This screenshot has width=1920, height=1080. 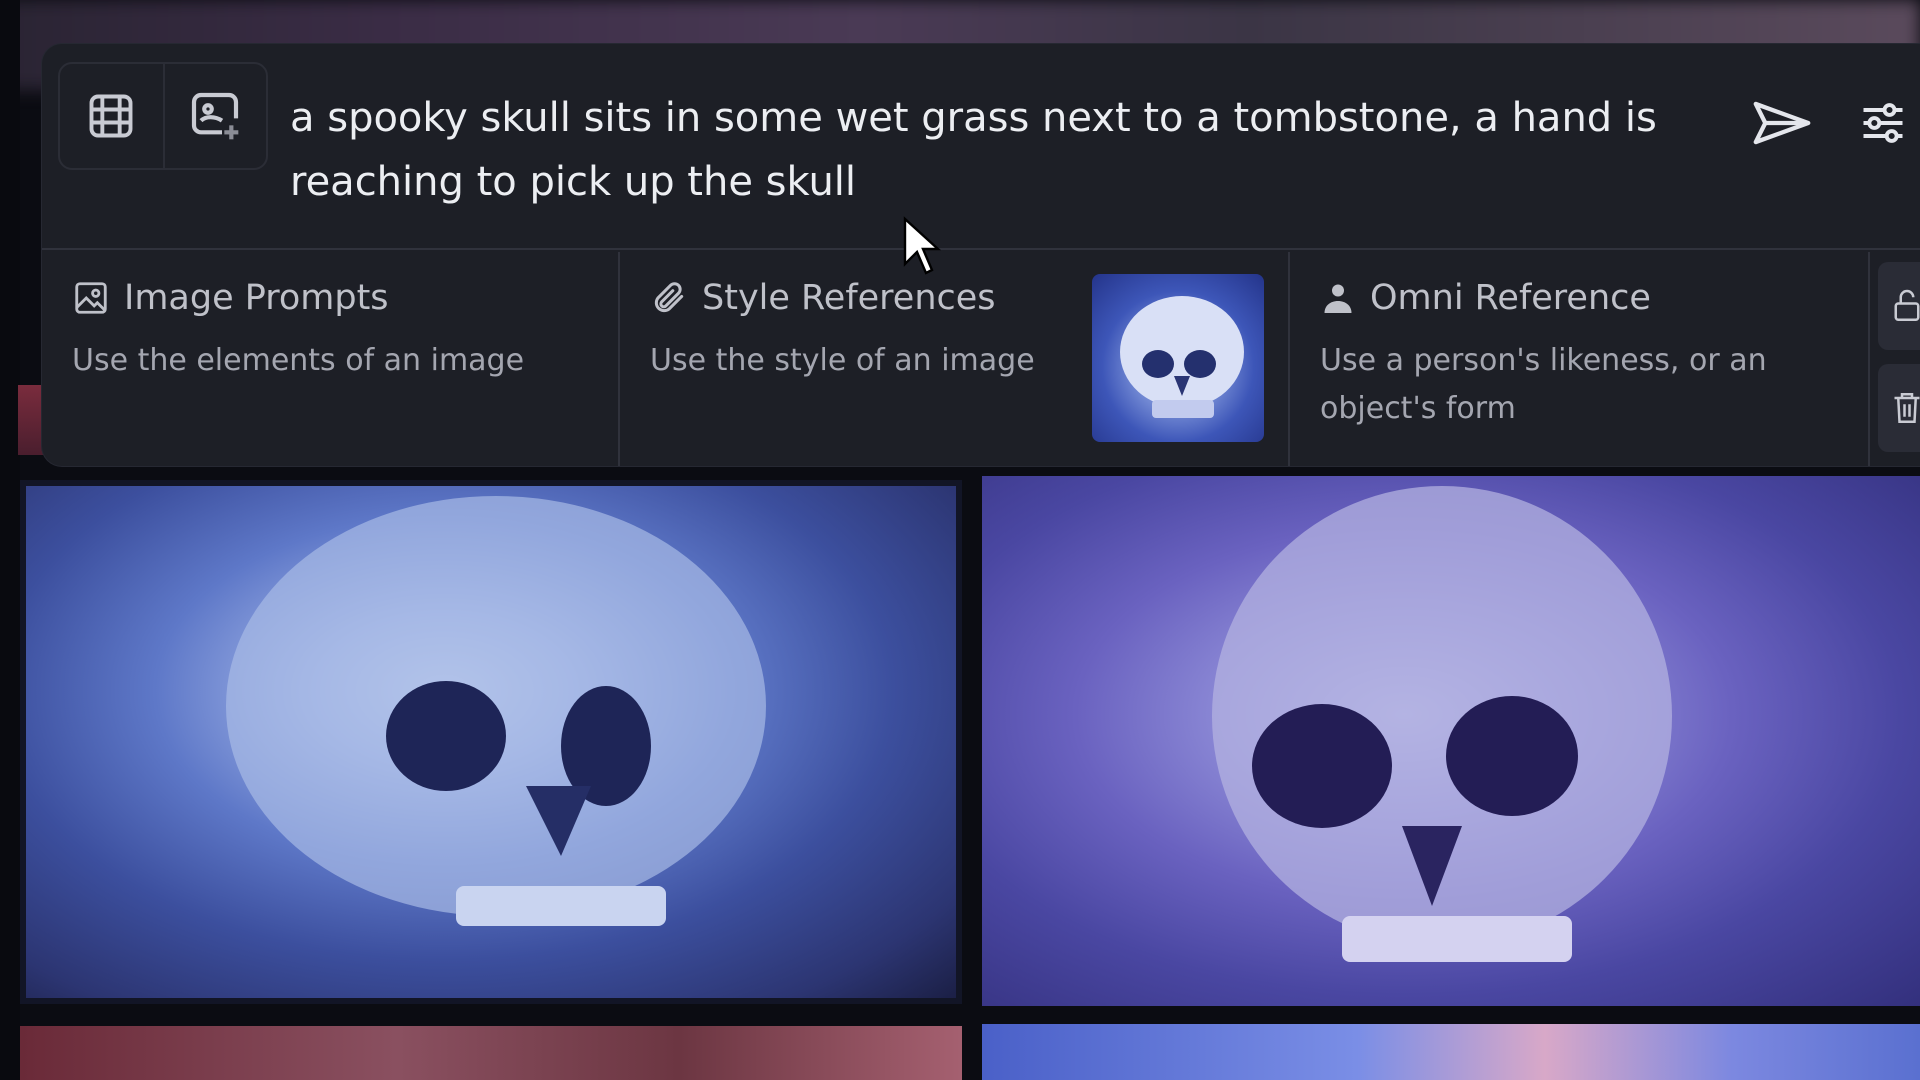 I want to click on image-prompts-label: Image Prompts, so click(x=256, y=298).